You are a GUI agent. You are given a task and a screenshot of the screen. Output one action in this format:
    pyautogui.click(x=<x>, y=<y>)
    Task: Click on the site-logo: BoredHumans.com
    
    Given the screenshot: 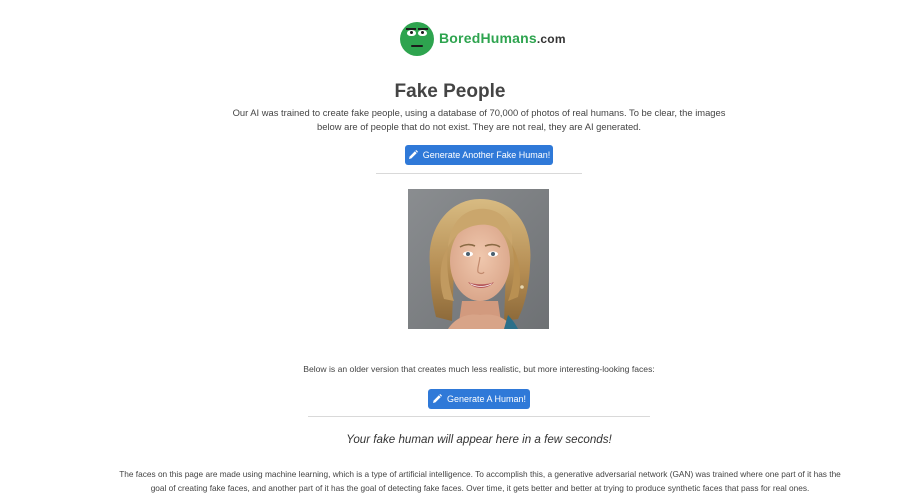 What is the action you would take?
    pyautogui.click(x=483, y=38)
    